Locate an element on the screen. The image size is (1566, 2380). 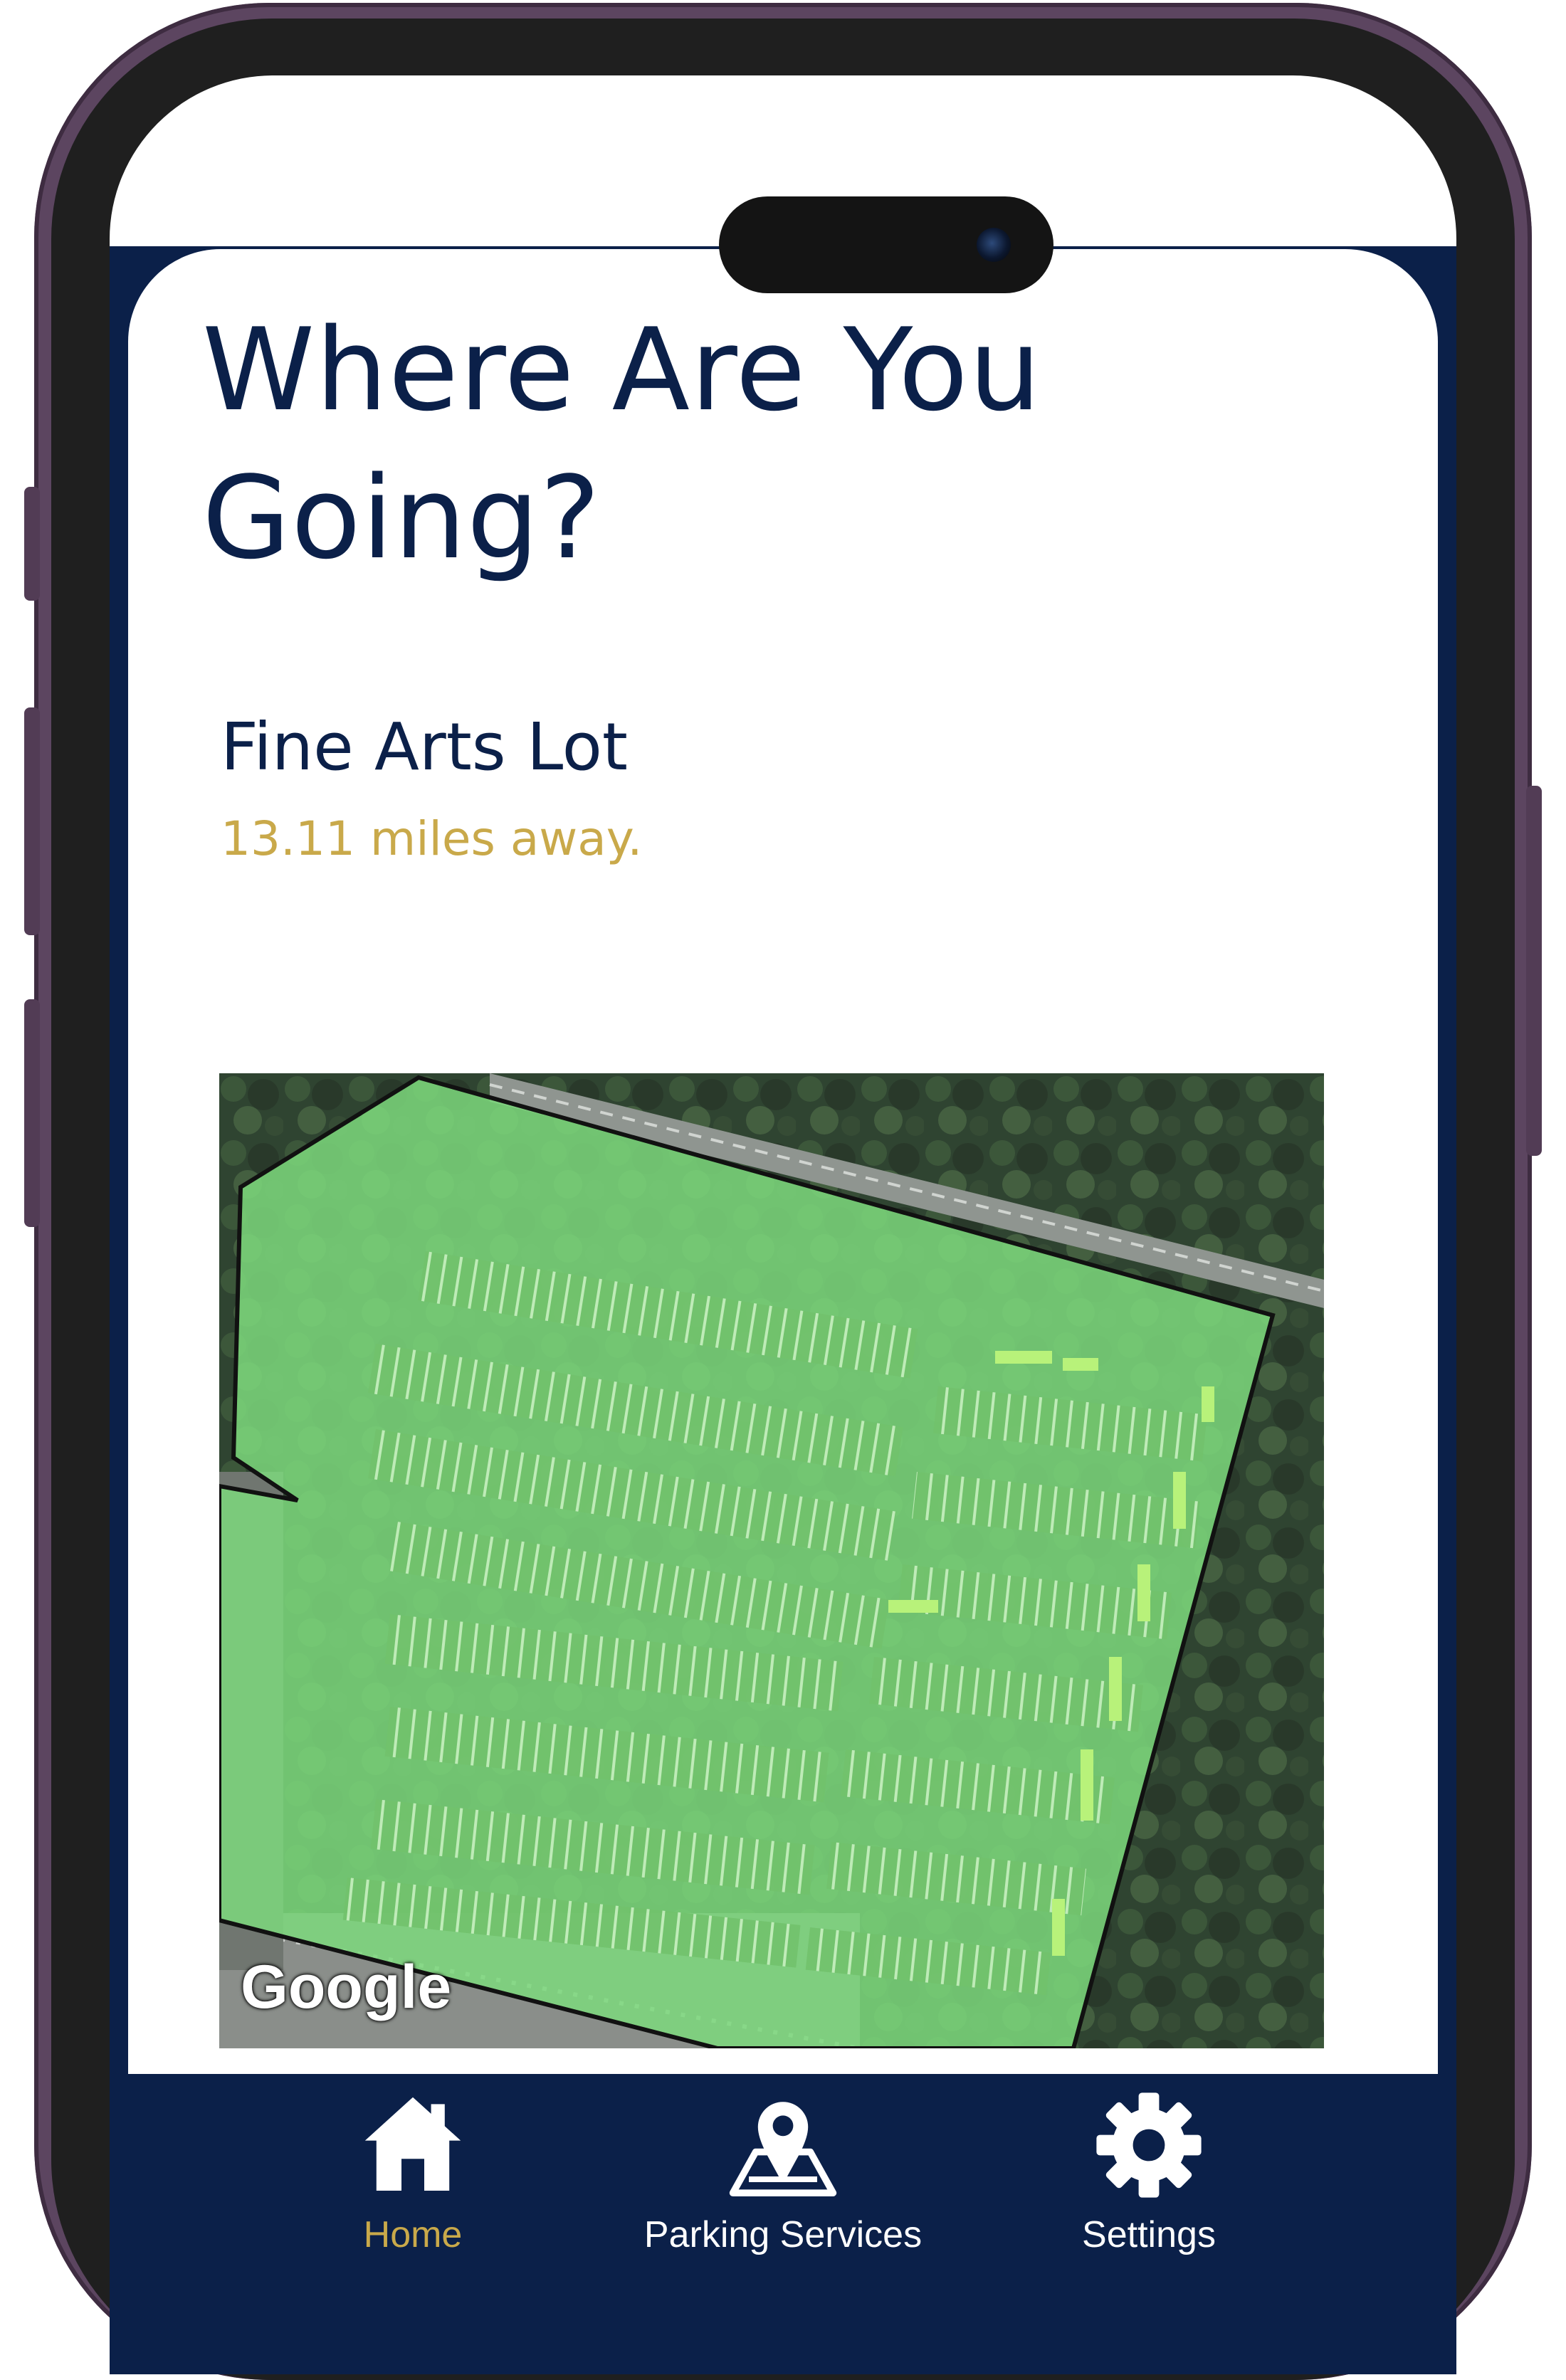
dynamic-island is located at coordinates (886, 244).